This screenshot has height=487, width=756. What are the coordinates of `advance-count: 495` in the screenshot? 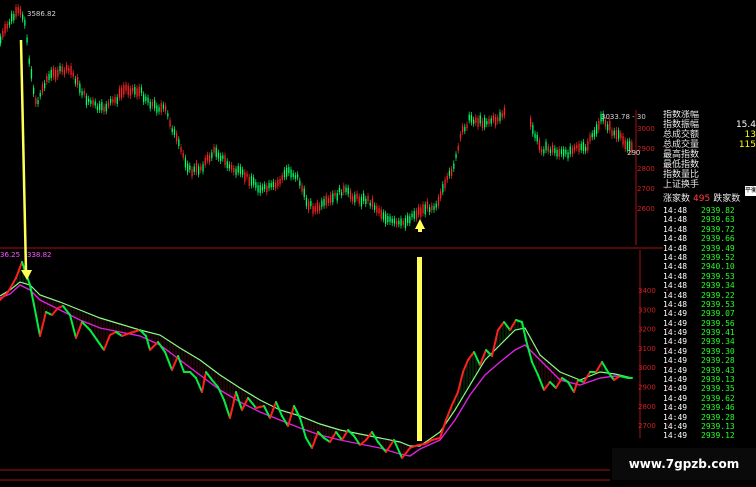 It's located at (702, 199).